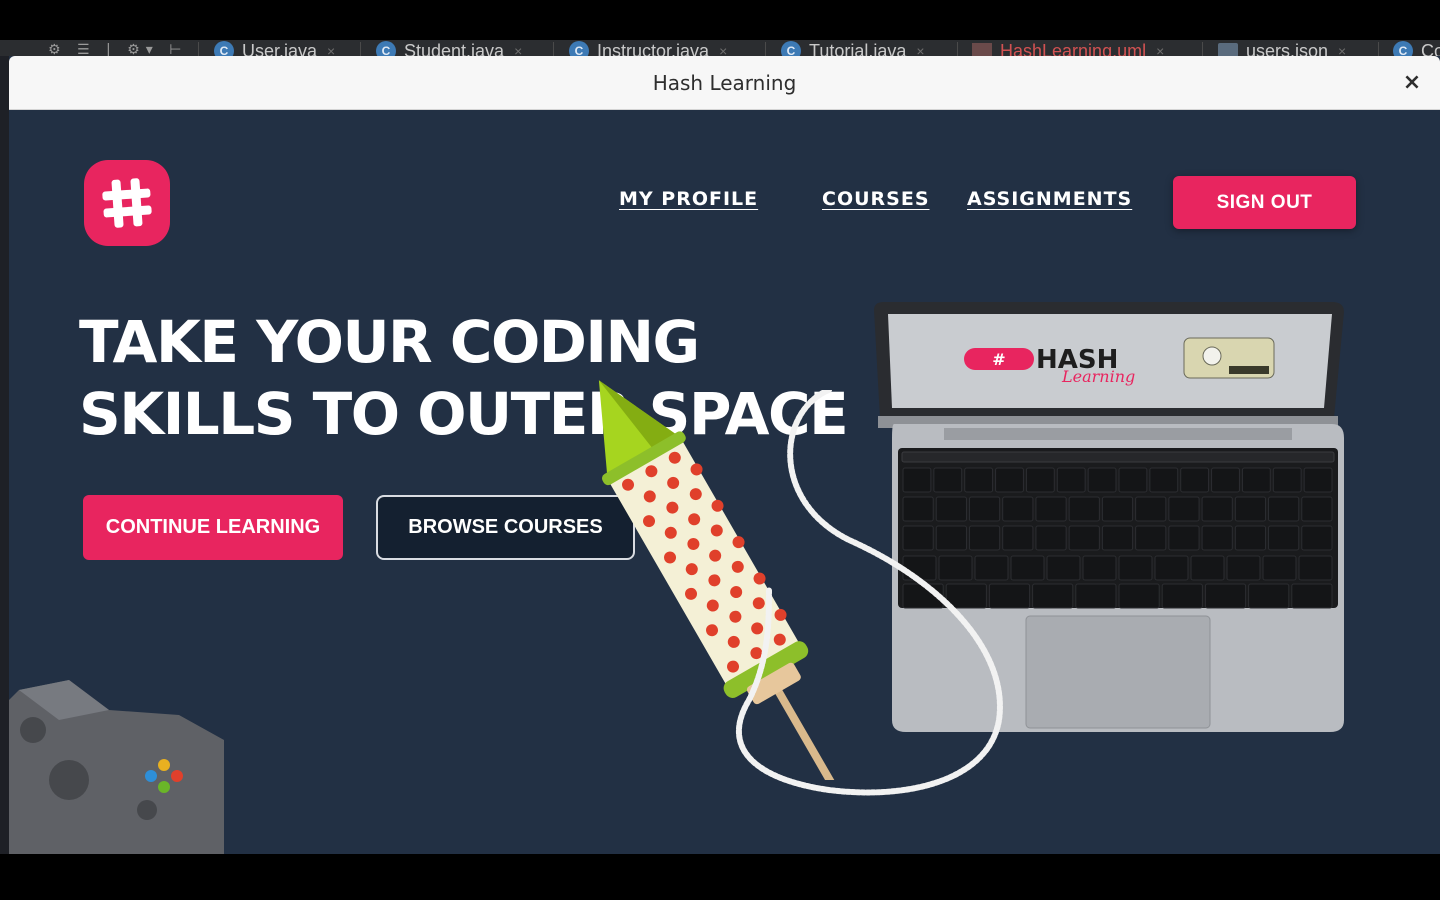 The height and width of the screenshot is (900, 1440). Describe the element at coordinates (1098, 376) in the screenshot. I see `laptop-brand-script: Learning` at that location.